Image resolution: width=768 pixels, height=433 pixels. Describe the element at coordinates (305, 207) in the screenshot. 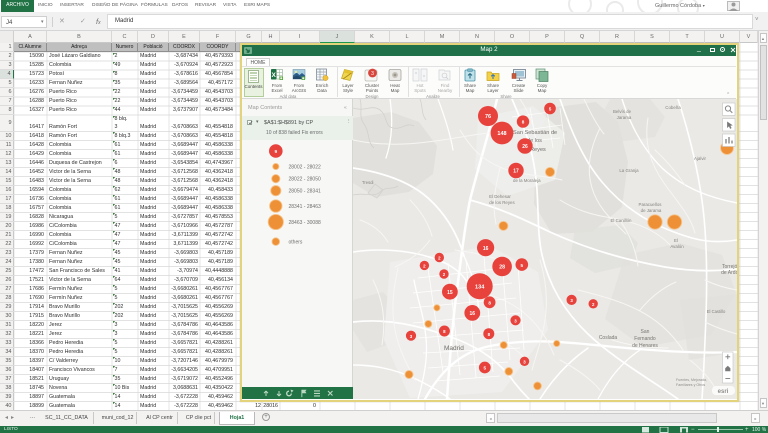

I see `svg-text: 28341 - 28463` at that location.